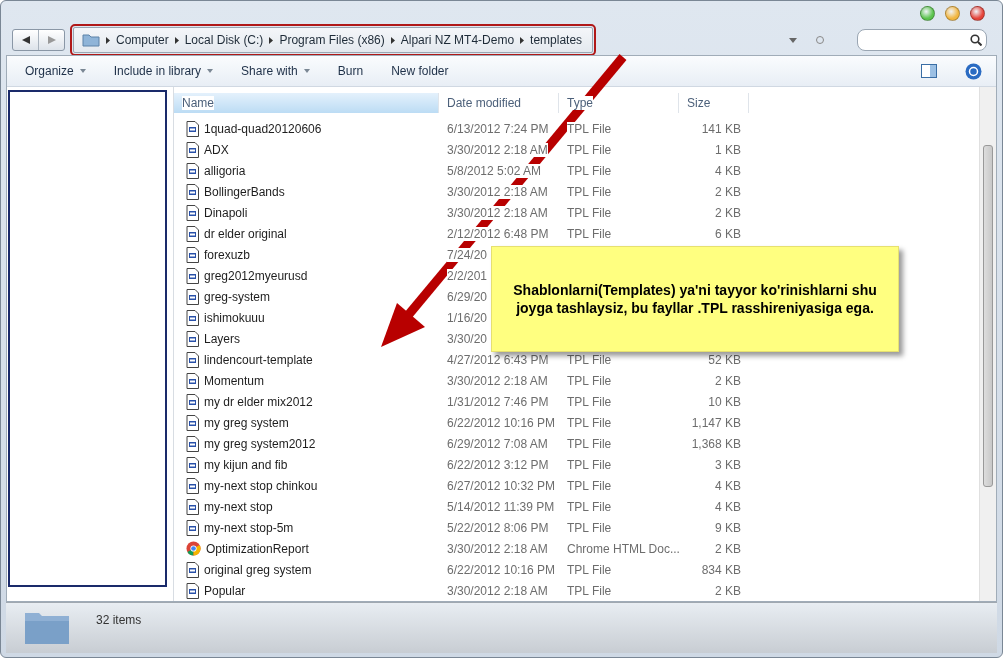  Describe the element at coordinates (714, 103) in the screenshot. I see `column-header: Size` at that location.